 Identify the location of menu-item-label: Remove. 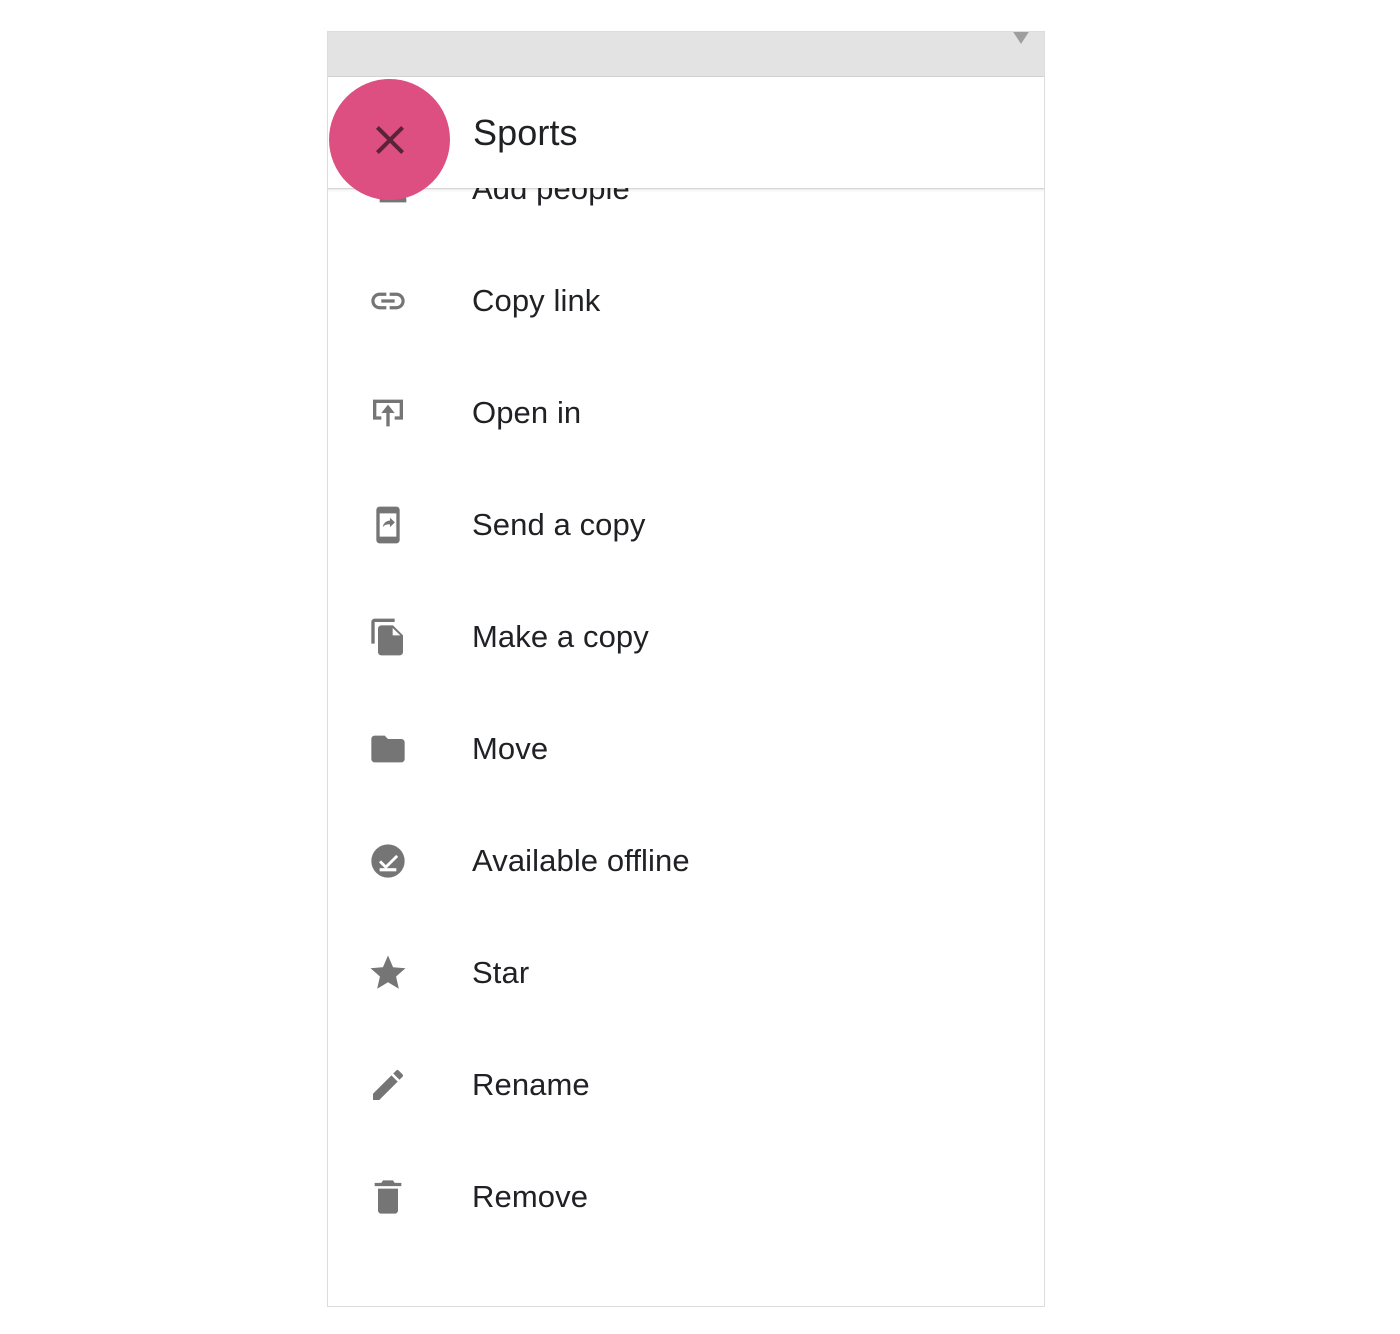
(530, 1196).